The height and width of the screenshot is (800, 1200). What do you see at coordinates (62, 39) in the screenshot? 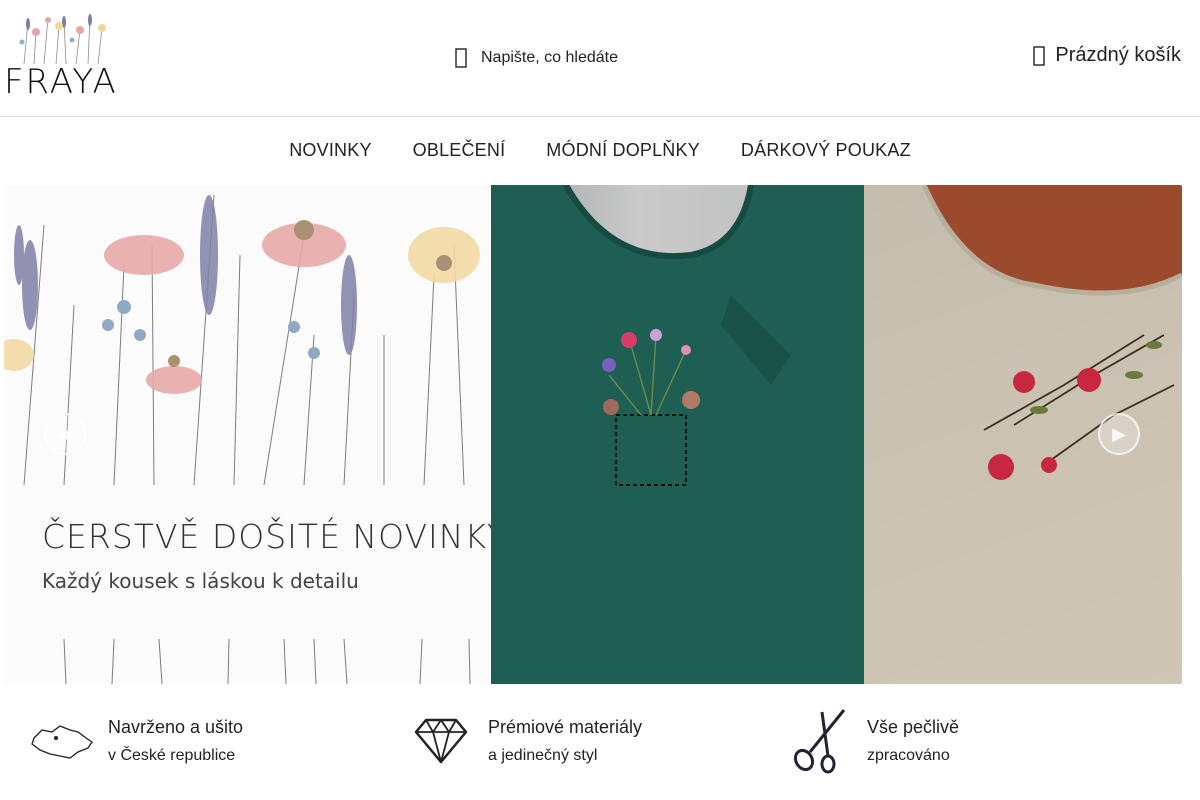
I see `wildflower-logo-icon` at bounding box center [62, 39].